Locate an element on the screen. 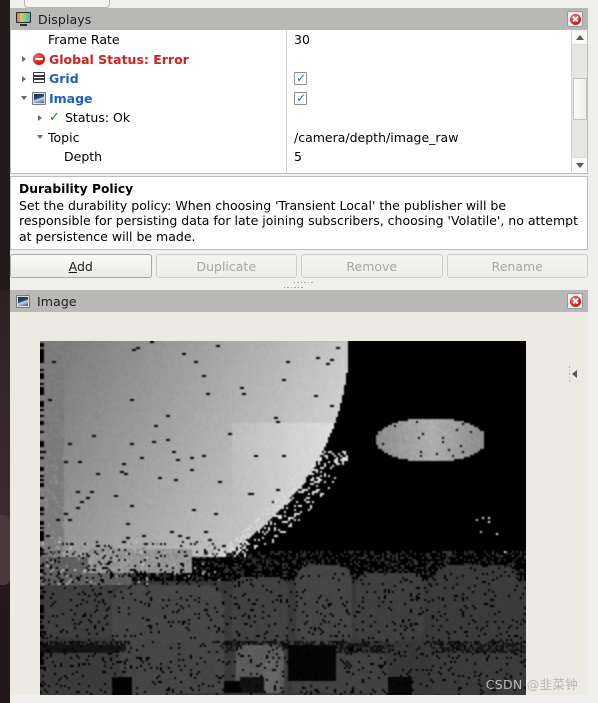  image-close-button is located at coordinates (575, 301).